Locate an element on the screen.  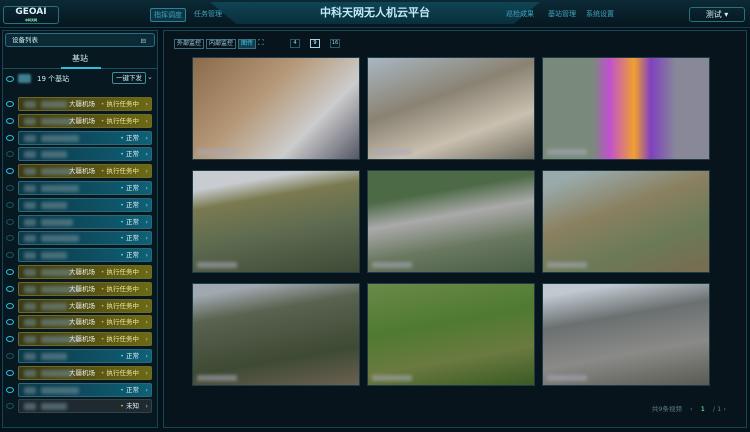
video-feed-reservoir-village is located at coordinates (451, 221).